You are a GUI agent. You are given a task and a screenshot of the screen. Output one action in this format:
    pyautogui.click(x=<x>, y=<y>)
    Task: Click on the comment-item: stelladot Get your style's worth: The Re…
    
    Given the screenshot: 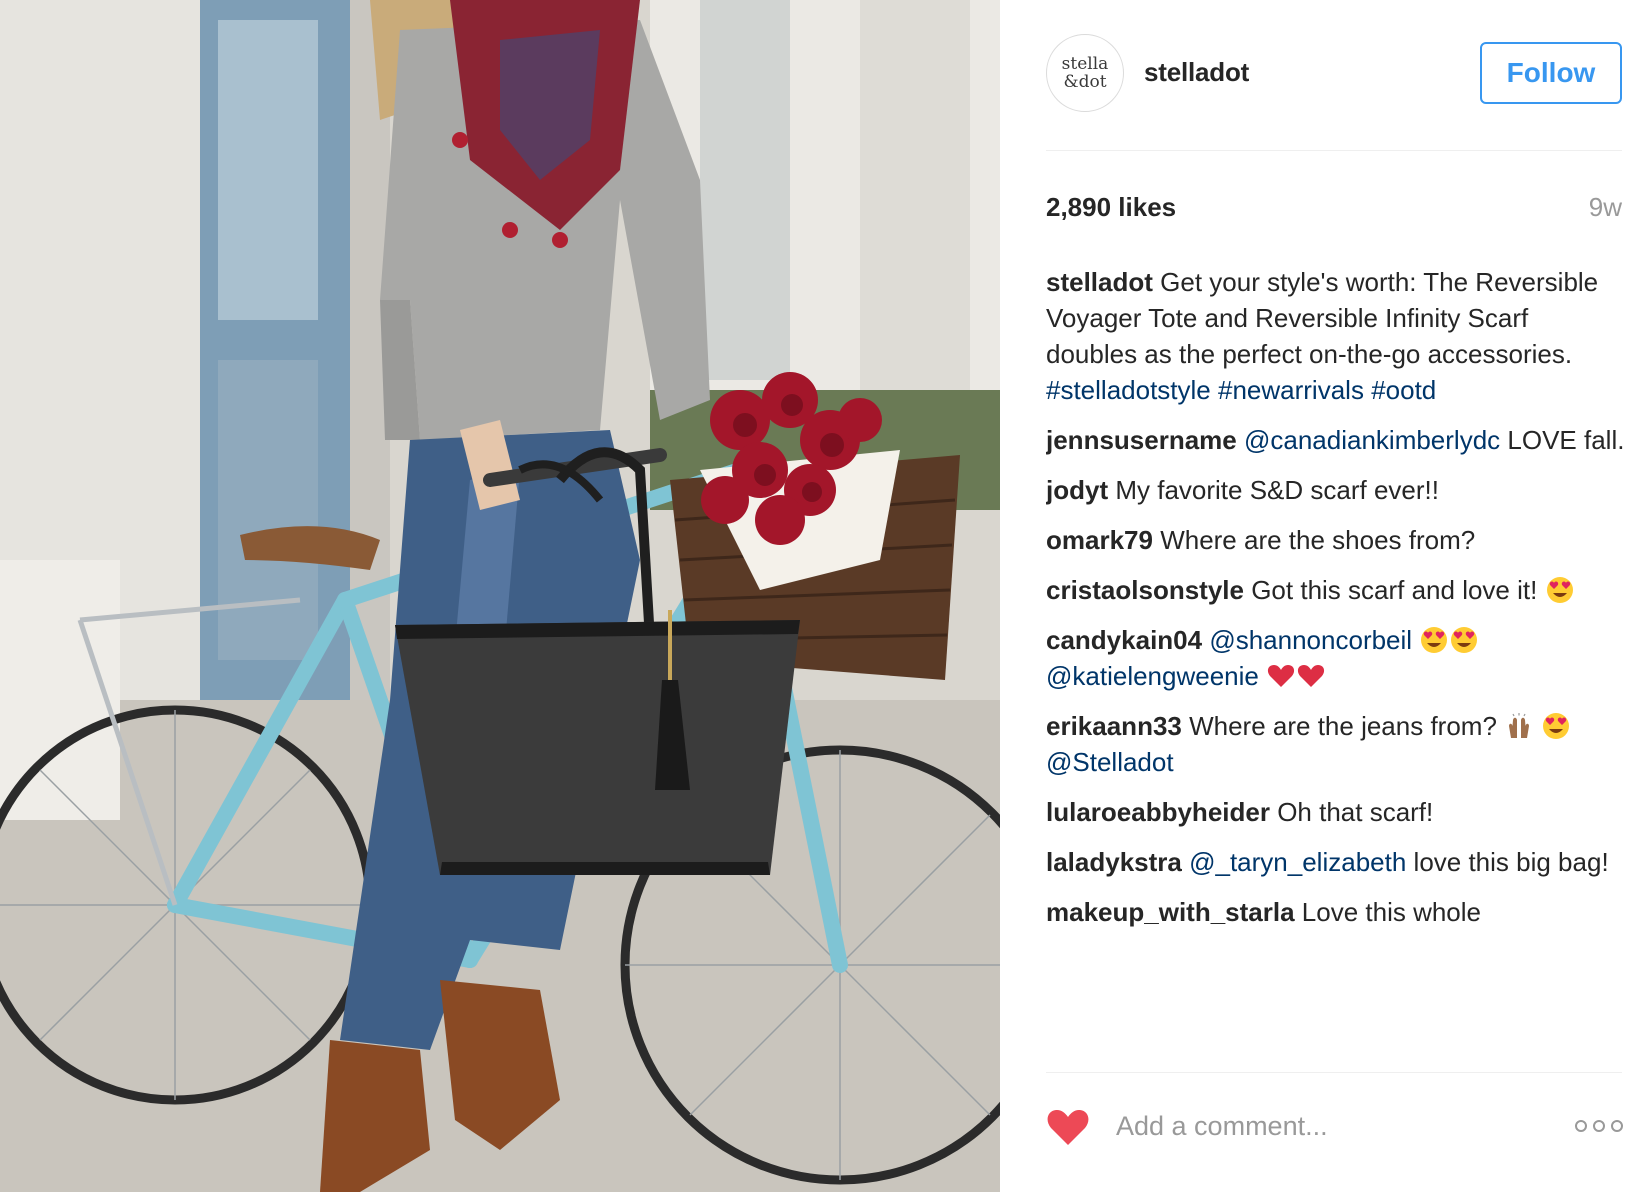 What is the action you would take?
    pyautogui.click(x=1336, y=336)
    